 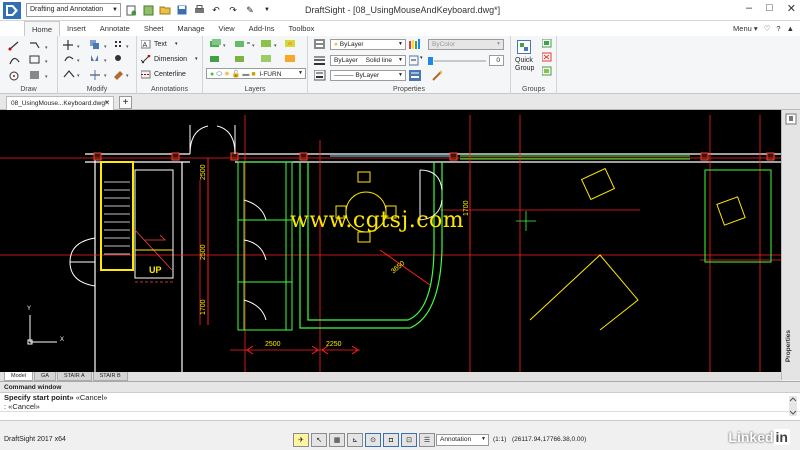 What do you see at coordinates (791, 119) in the screenshot?
I see `pin-icon` at bounding box center [791, 119].